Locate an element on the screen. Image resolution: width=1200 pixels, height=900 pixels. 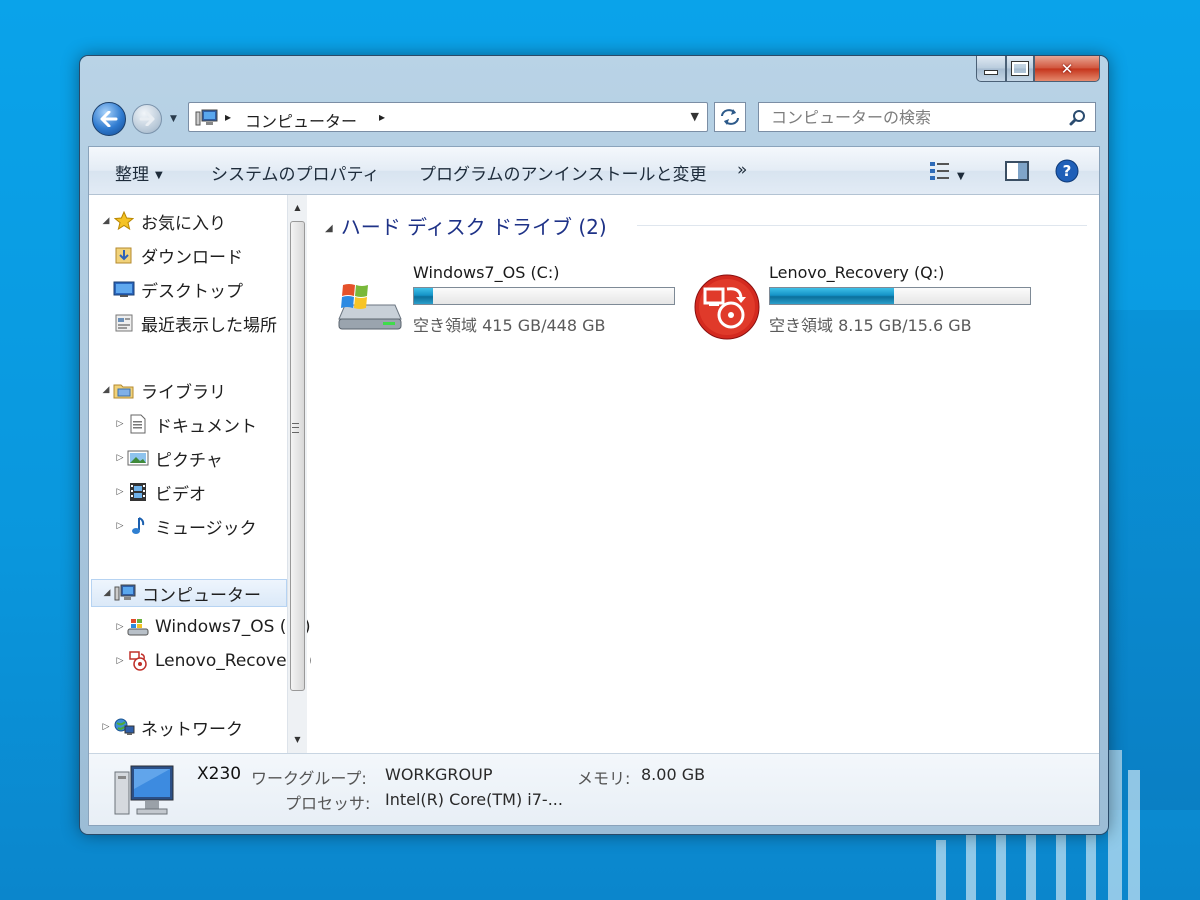
documents-icon is located at coordinates (138, 424).